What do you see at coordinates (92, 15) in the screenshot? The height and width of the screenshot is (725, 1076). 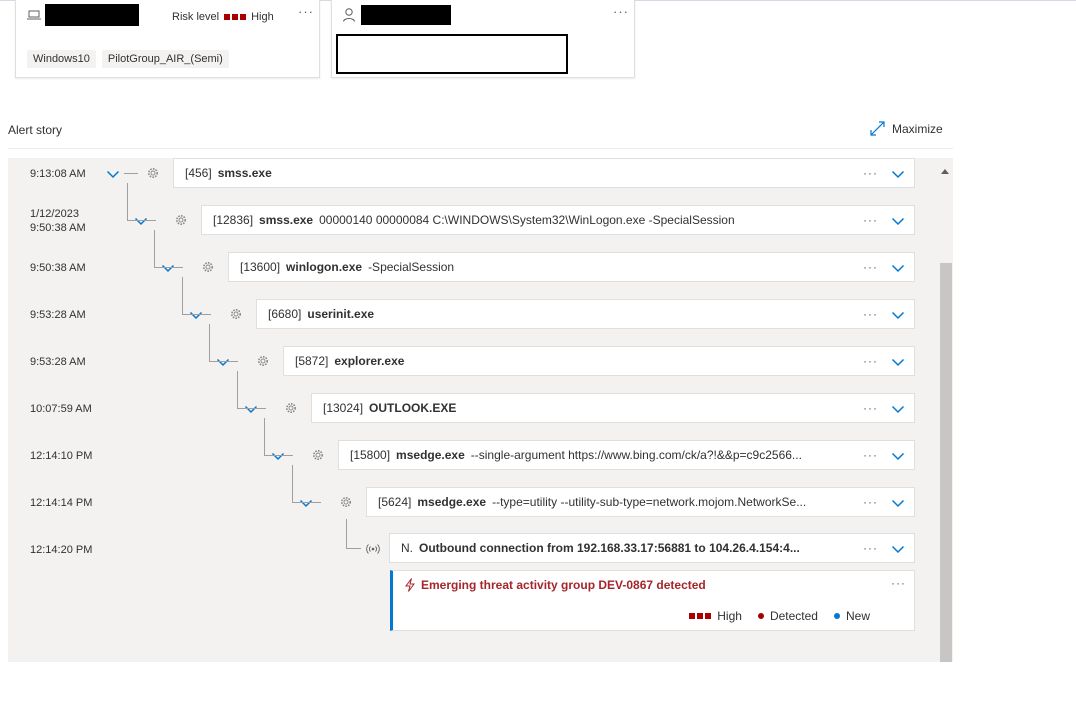 I see `device-name-redacted` at bounding box center [92, 15].